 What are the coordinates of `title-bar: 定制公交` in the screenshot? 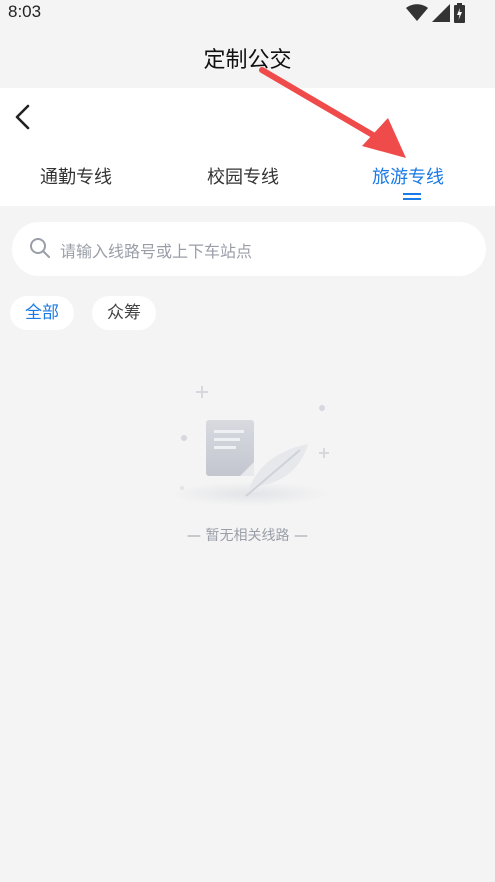 It's located at (247, 57).